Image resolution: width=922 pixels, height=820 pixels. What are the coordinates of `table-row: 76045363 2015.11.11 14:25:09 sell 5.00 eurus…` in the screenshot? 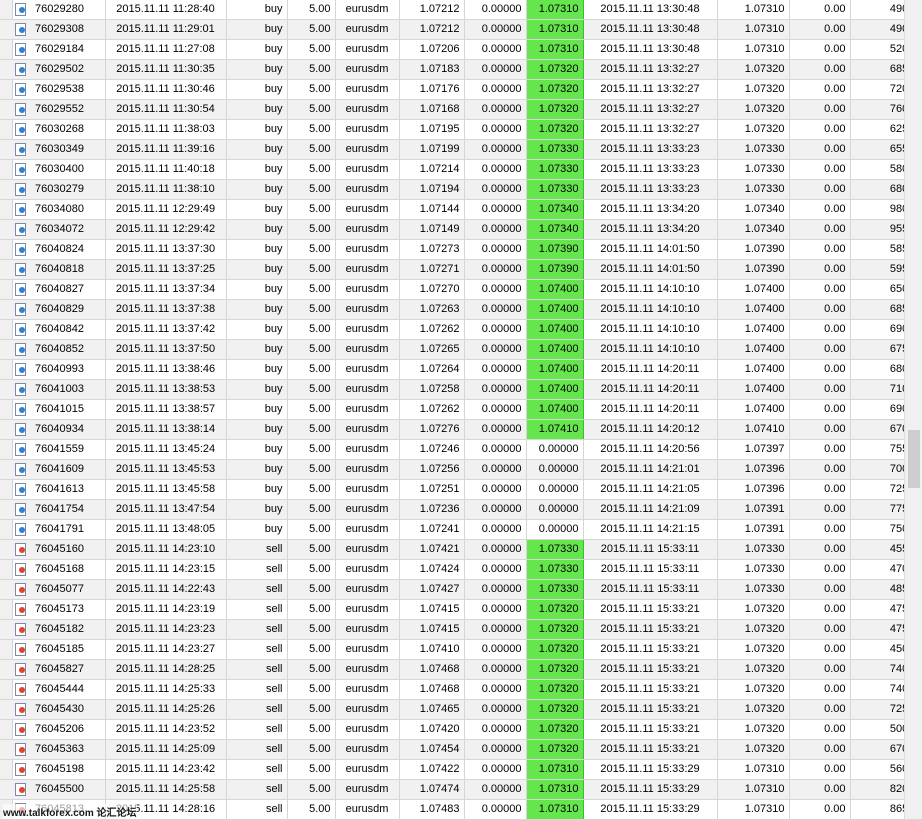 It's located at (461, 749).